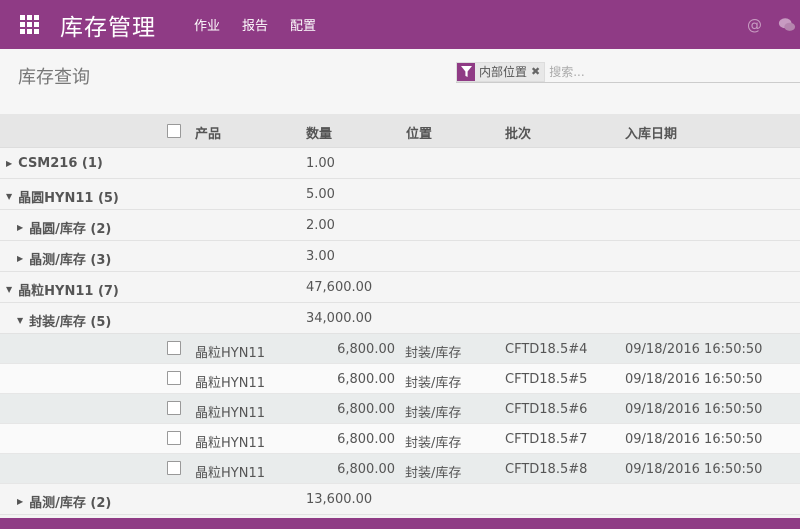 This screenshot has height=529, width=800. What do you see at coordinates (108, 25) in the screenshot?
I see `app-brand: 库存管理` at bounding box center [108, 25].